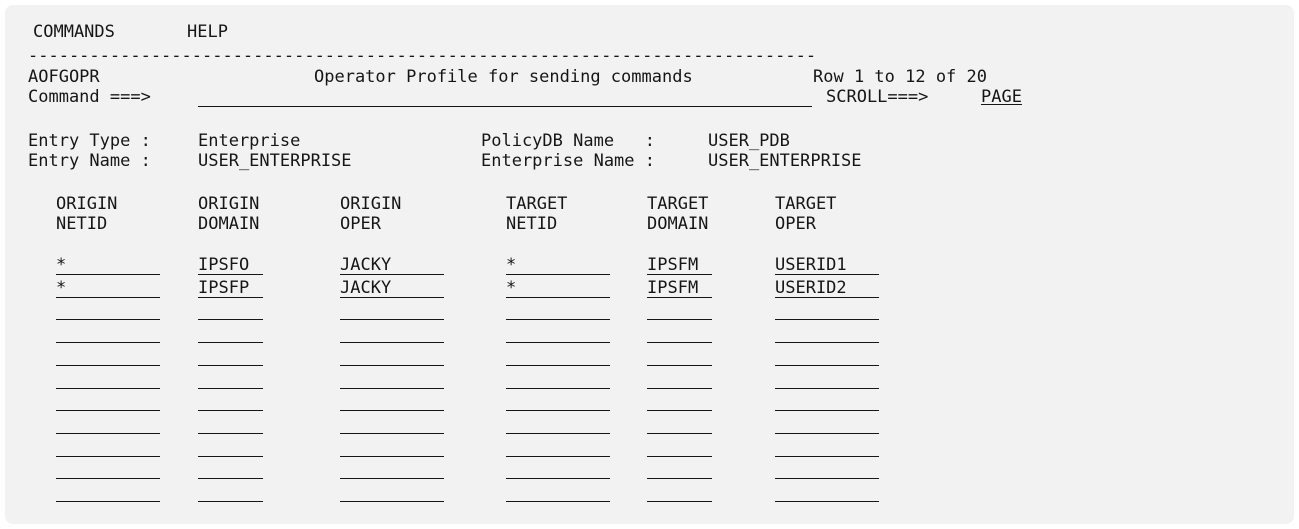 The width and height of the screenshot is (1299, 529). What do you see at coordinates (503, 77) in the screenshot?
I see `panel-title: Operator Profile for sending commands` at bounding box center [503, 77].